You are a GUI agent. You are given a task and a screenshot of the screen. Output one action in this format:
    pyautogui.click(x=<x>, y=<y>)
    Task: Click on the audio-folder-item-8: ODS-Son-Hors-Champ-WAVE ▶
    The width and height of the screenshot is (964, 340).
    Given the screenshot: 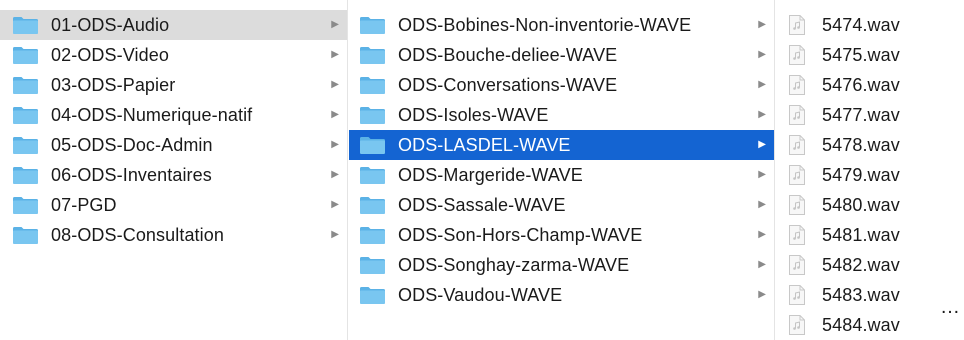 What is the action you would take?
    pyautogui.click(x=561, y=235)
    